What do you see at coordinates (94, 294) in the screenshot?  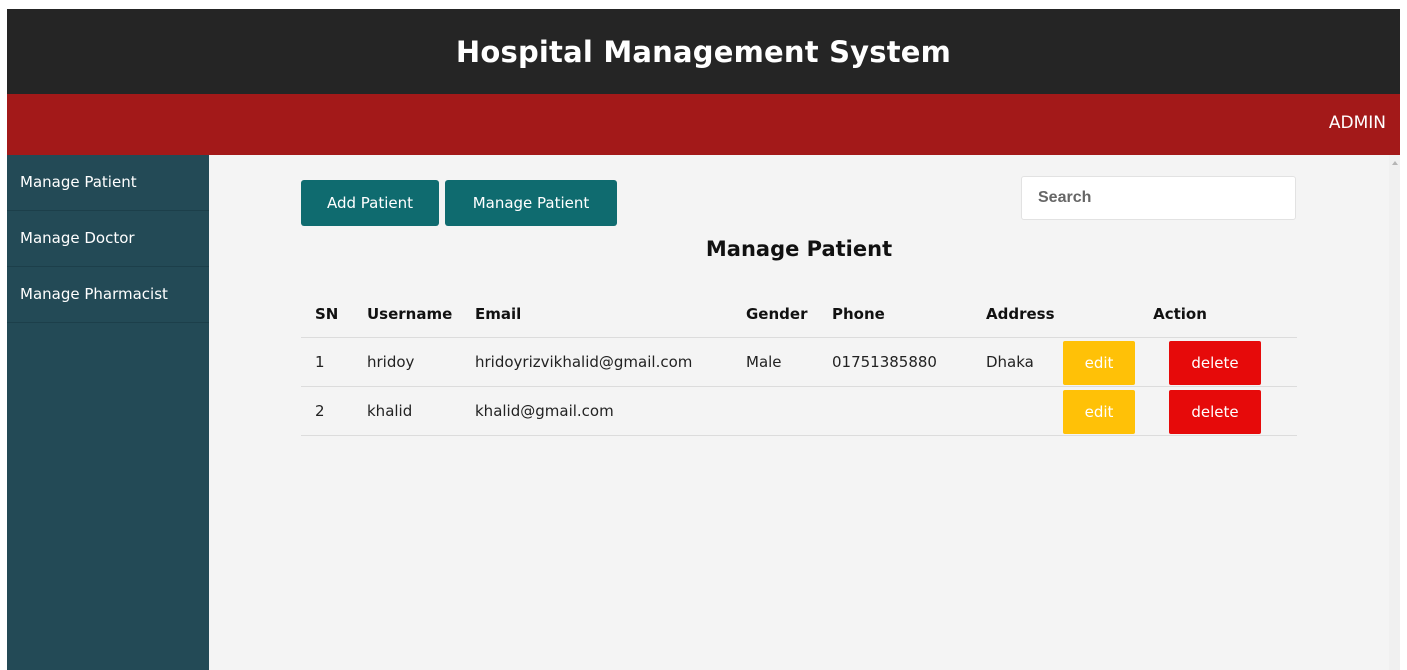 I see `sidebar-item-label: Manage Pharmacist` at bounding box center [94, 294].